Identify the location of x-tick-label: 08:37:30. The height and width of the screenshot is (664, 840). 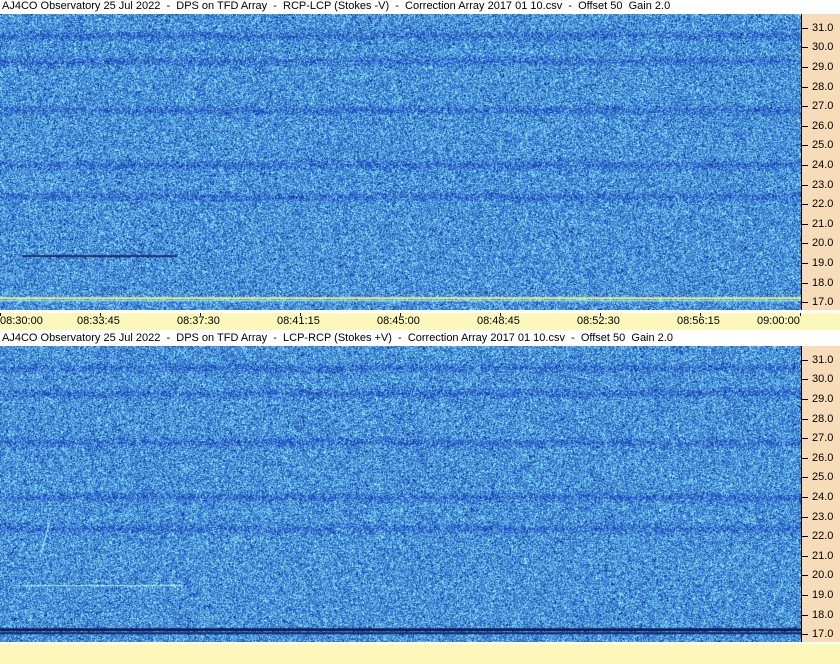
(198, 321).